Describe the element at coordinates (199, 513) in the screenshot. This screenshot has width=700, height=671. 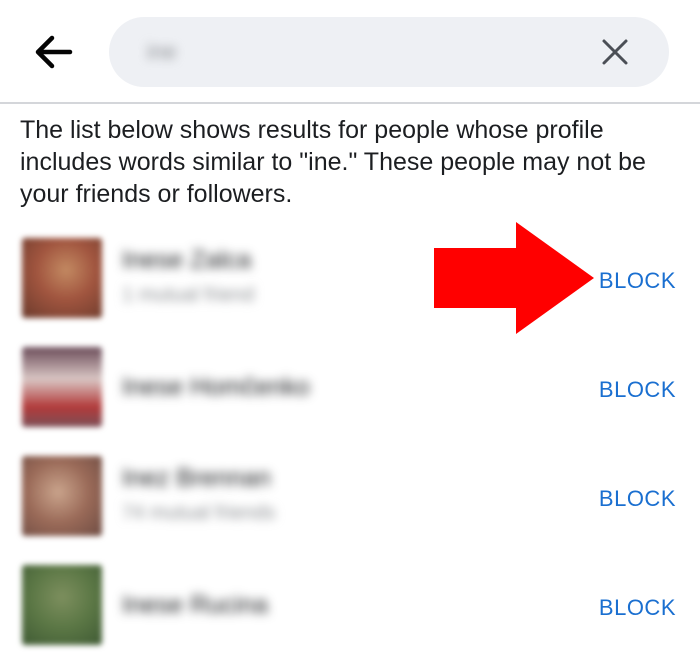
I see `mutual-friends: 74 mutual friends` at that location.